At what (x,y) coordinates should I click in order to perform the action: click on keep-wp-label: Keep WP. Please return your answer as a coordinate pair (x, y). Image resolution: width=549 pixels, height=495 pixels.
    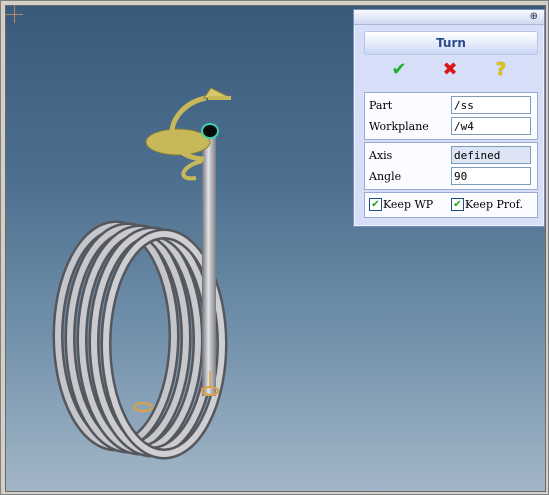
    Looking at the image, I should click on (408, 204).